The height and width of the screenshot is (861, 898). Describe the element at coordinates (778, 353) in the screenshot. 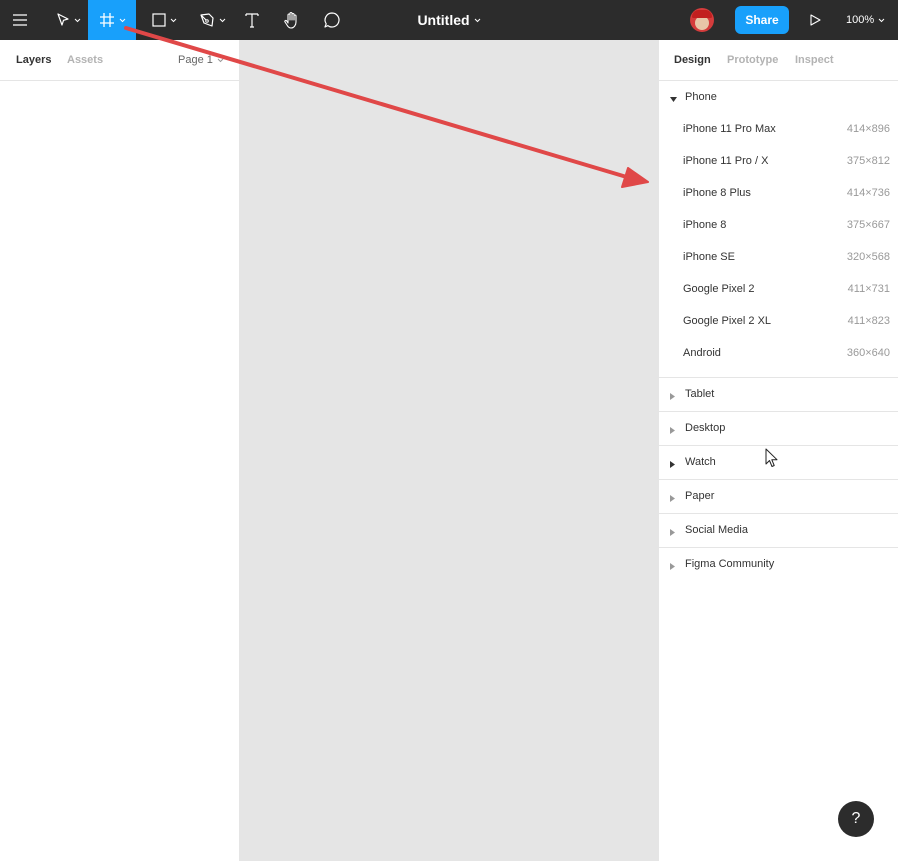

I see `device-preset: Android 360×640` at that location.